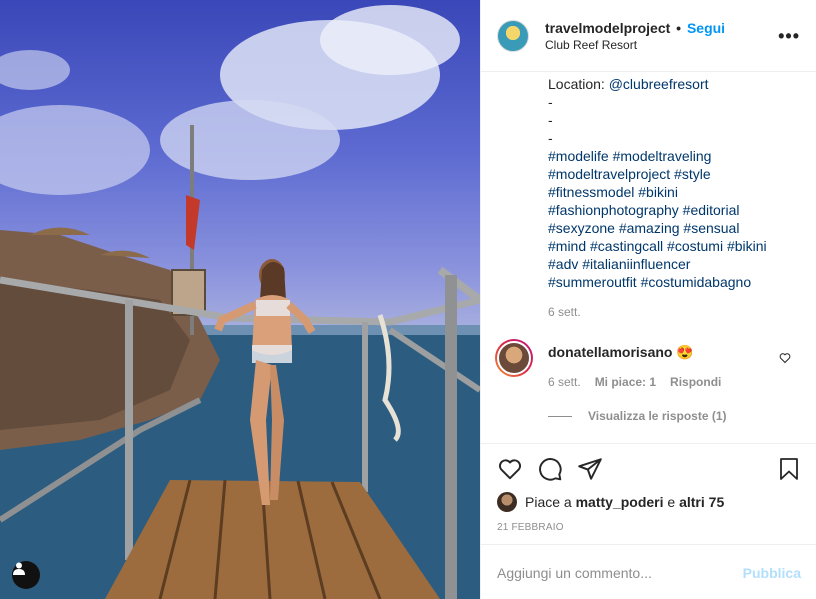 The image size is (816, 599). What do you see at coordinates (635, 45) in the screenshot?
I see `post-location: Club Reef Resort` at bounding box center [635, 45].